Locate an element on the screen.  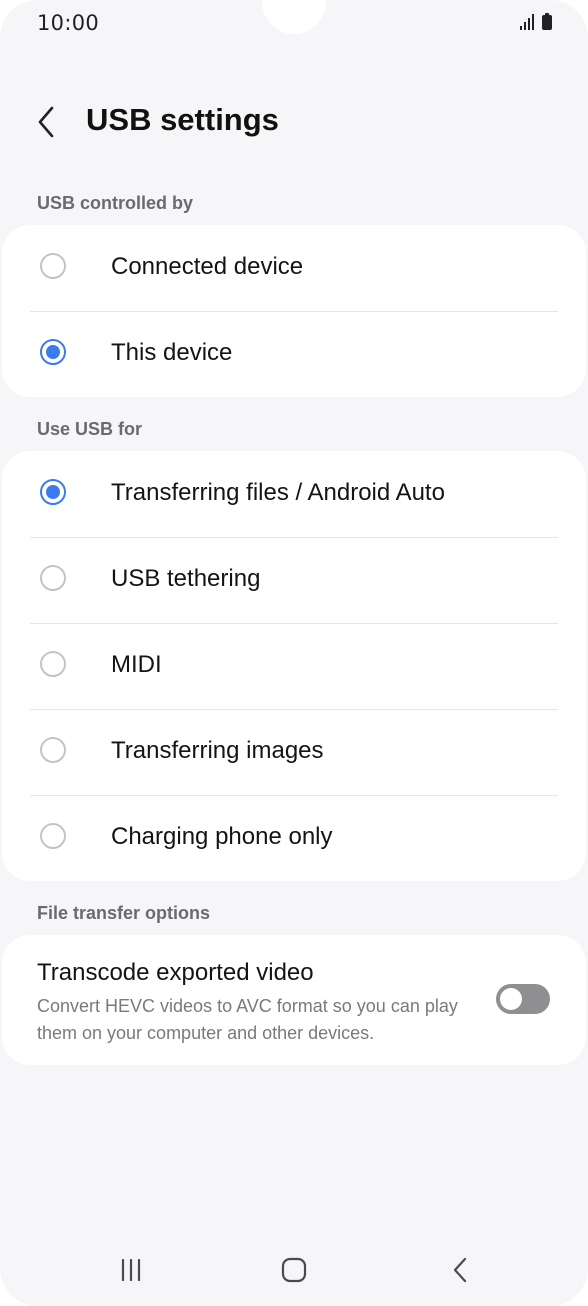
navigation-bar is located at coordinates (294, 1273).